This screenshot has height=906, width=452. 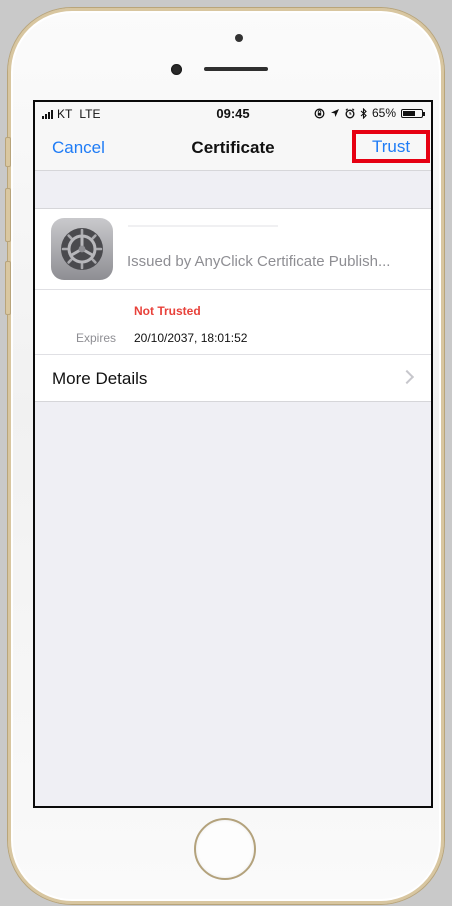 What do you see at coordinates (233, 322) in the screenshot?
I see `certificate-details: Not Trusted Expires 20/10/2037, 18:01:52` at bounding box center [233, 322].